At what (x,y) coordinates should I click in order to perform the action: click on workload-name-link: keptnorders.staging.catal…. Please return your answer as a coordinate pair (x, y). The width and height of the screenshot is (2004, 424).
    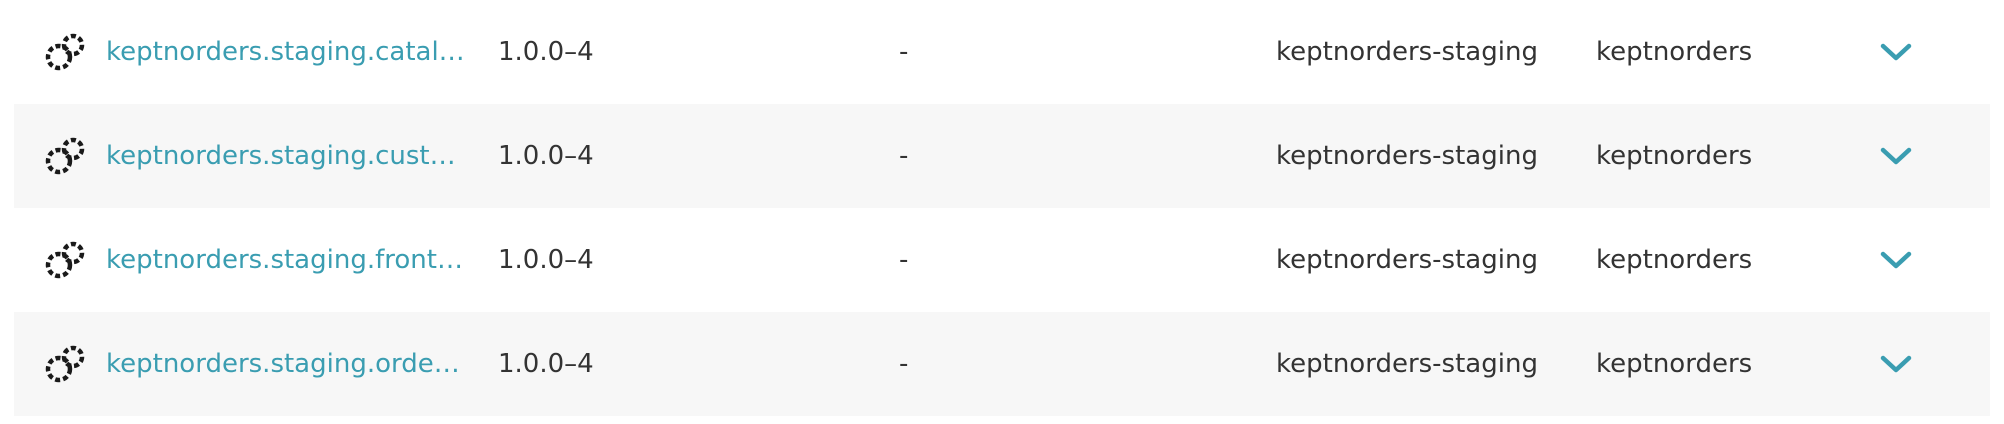
    Looking at the image, I should click on (285, 52).